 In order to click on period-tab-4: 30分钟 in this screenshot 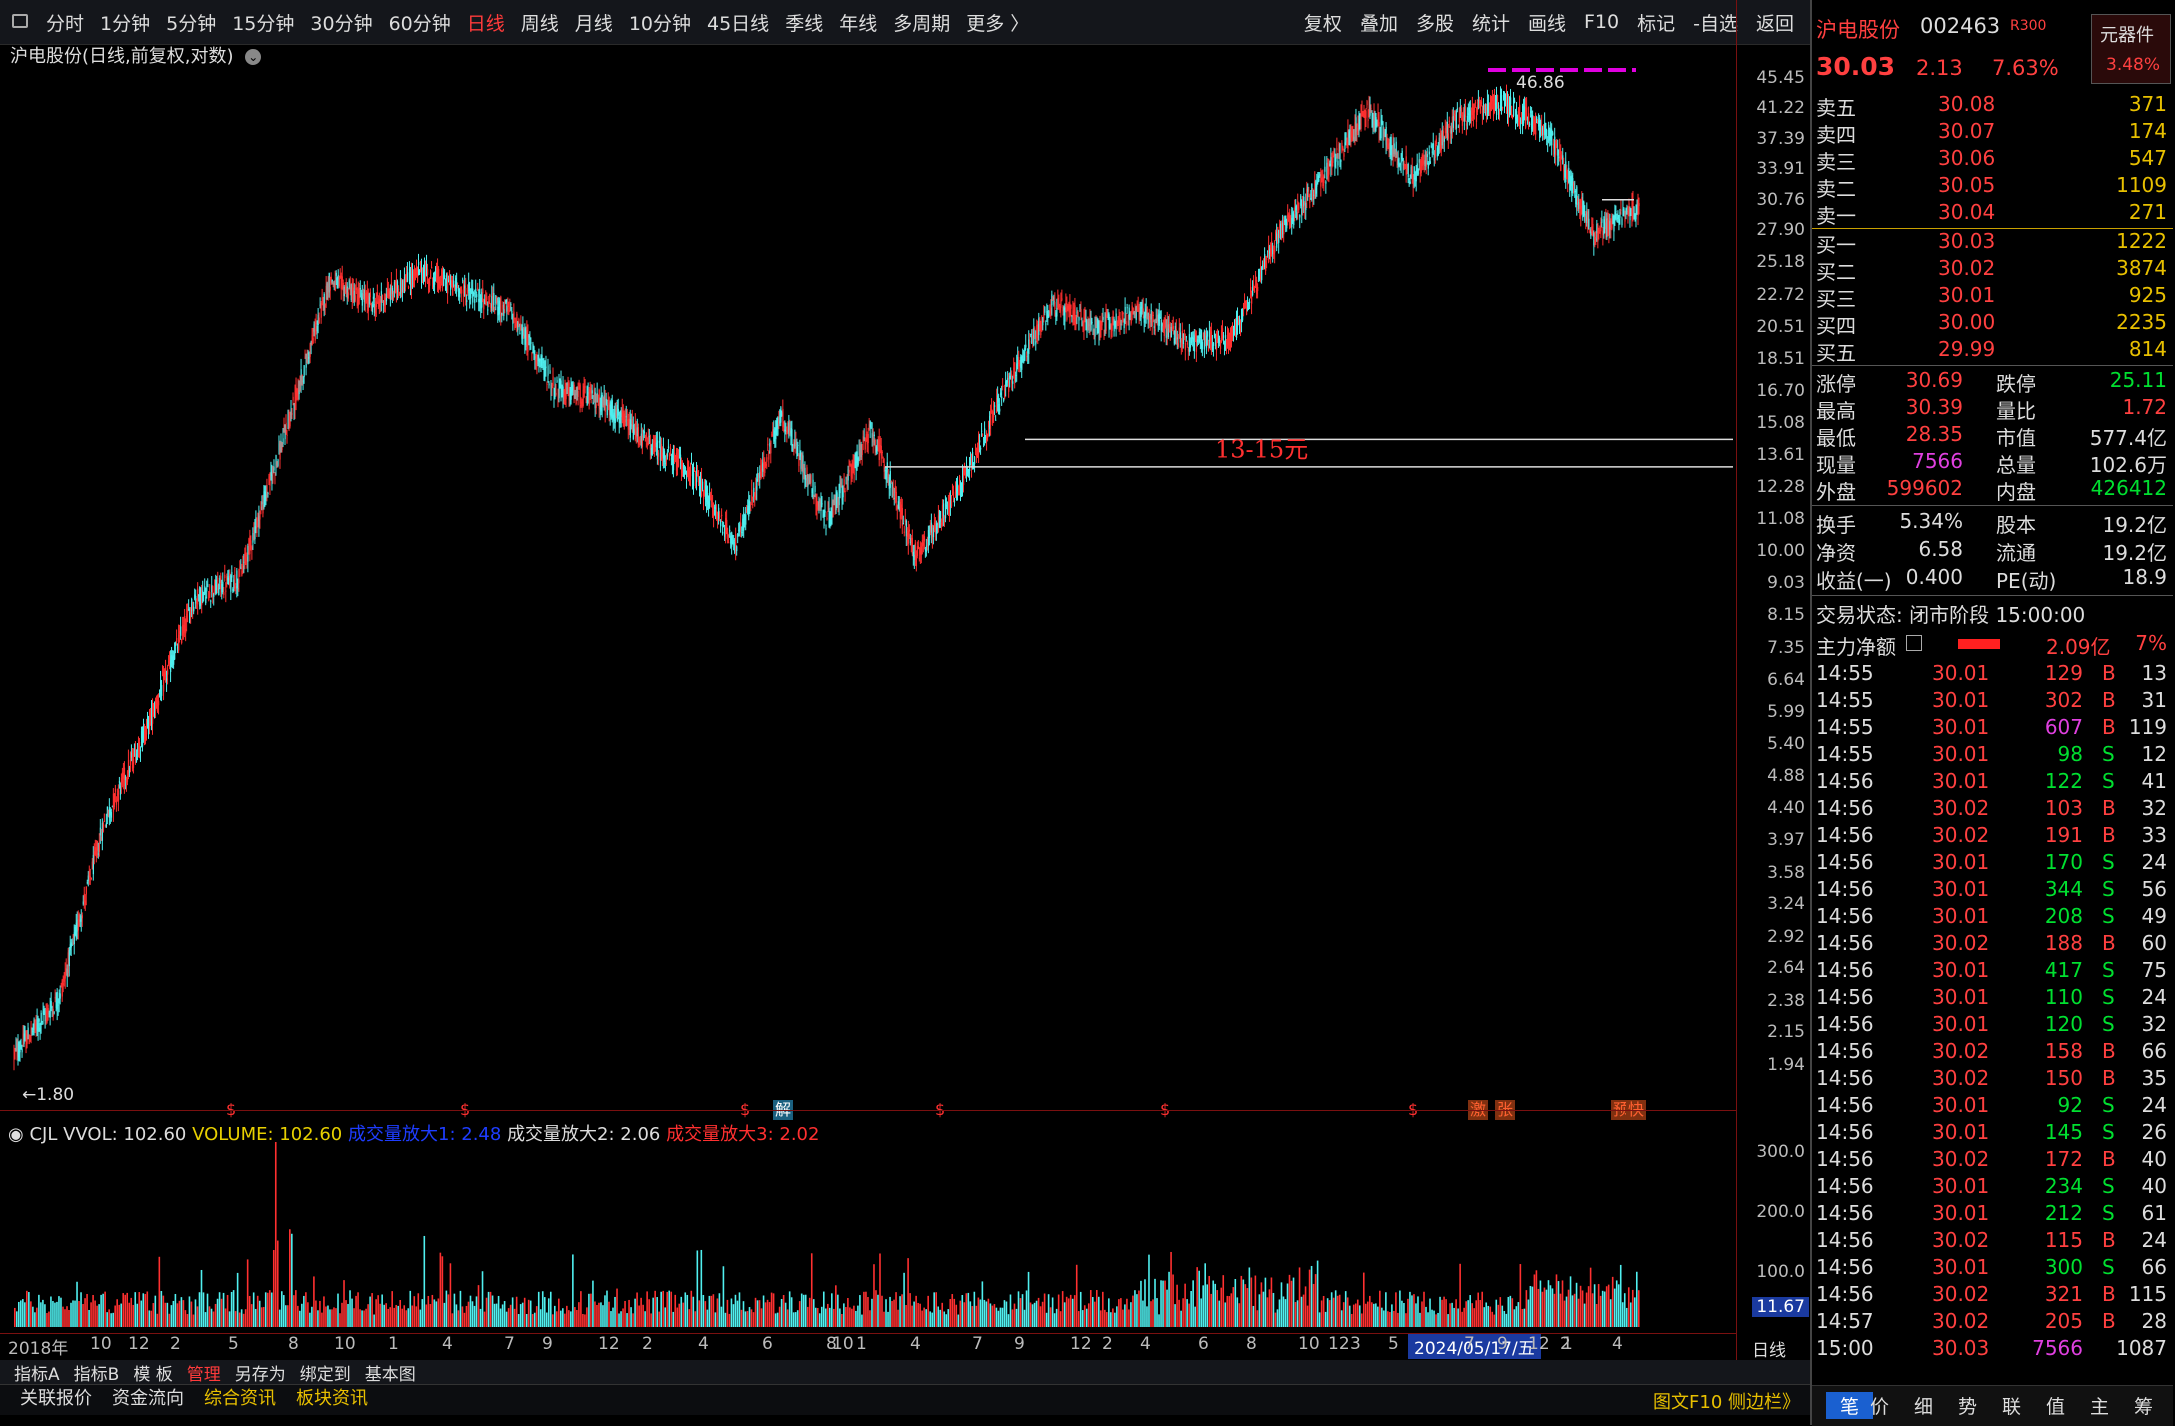, I will do `click(341, 22)`.